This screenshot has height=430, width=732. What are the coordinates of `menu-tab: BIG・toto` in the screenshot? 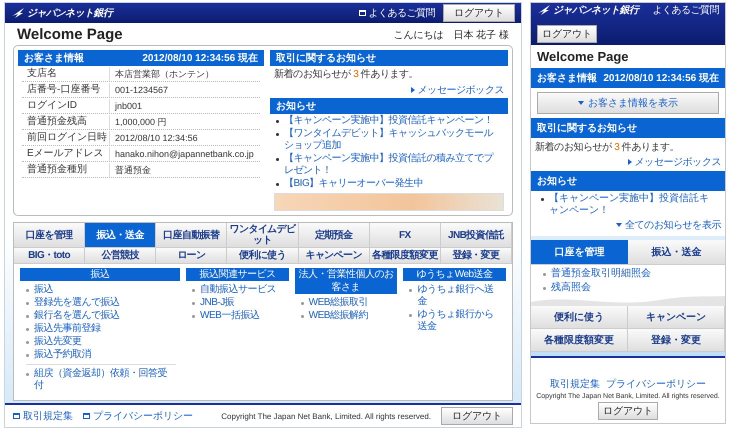 It's located at (50, 256).